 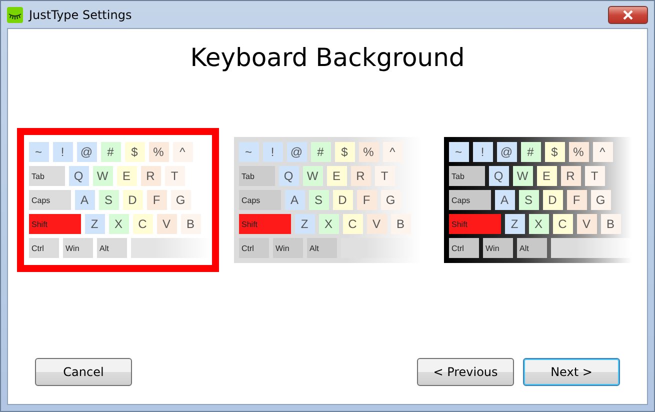 I want to click on app-logo-icon, so click(x=15, y=14).